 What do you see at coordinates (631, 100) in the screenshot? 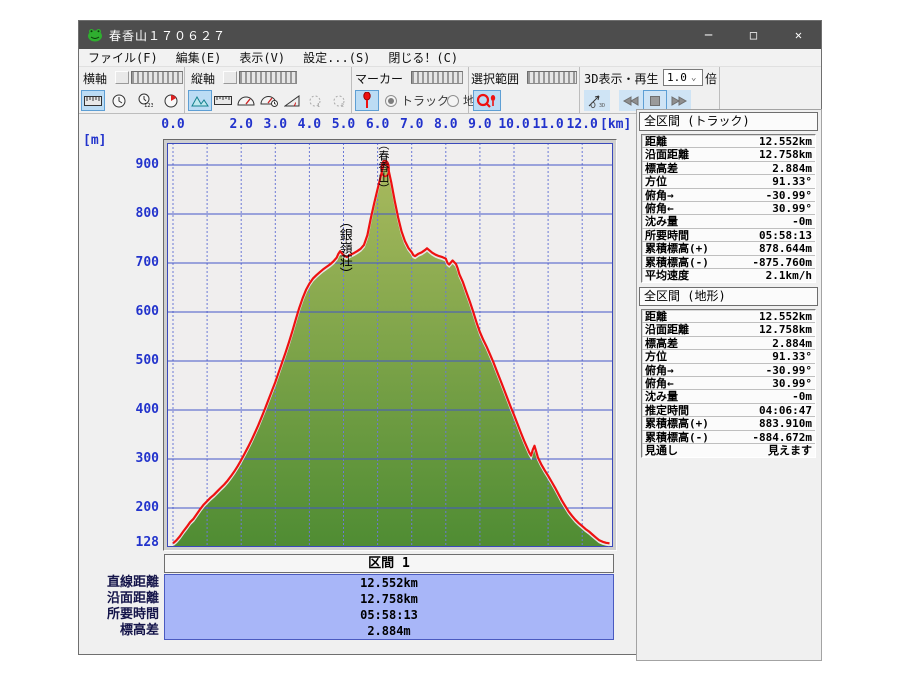
I see `rewind-icon` at bounding box center [631, 100].